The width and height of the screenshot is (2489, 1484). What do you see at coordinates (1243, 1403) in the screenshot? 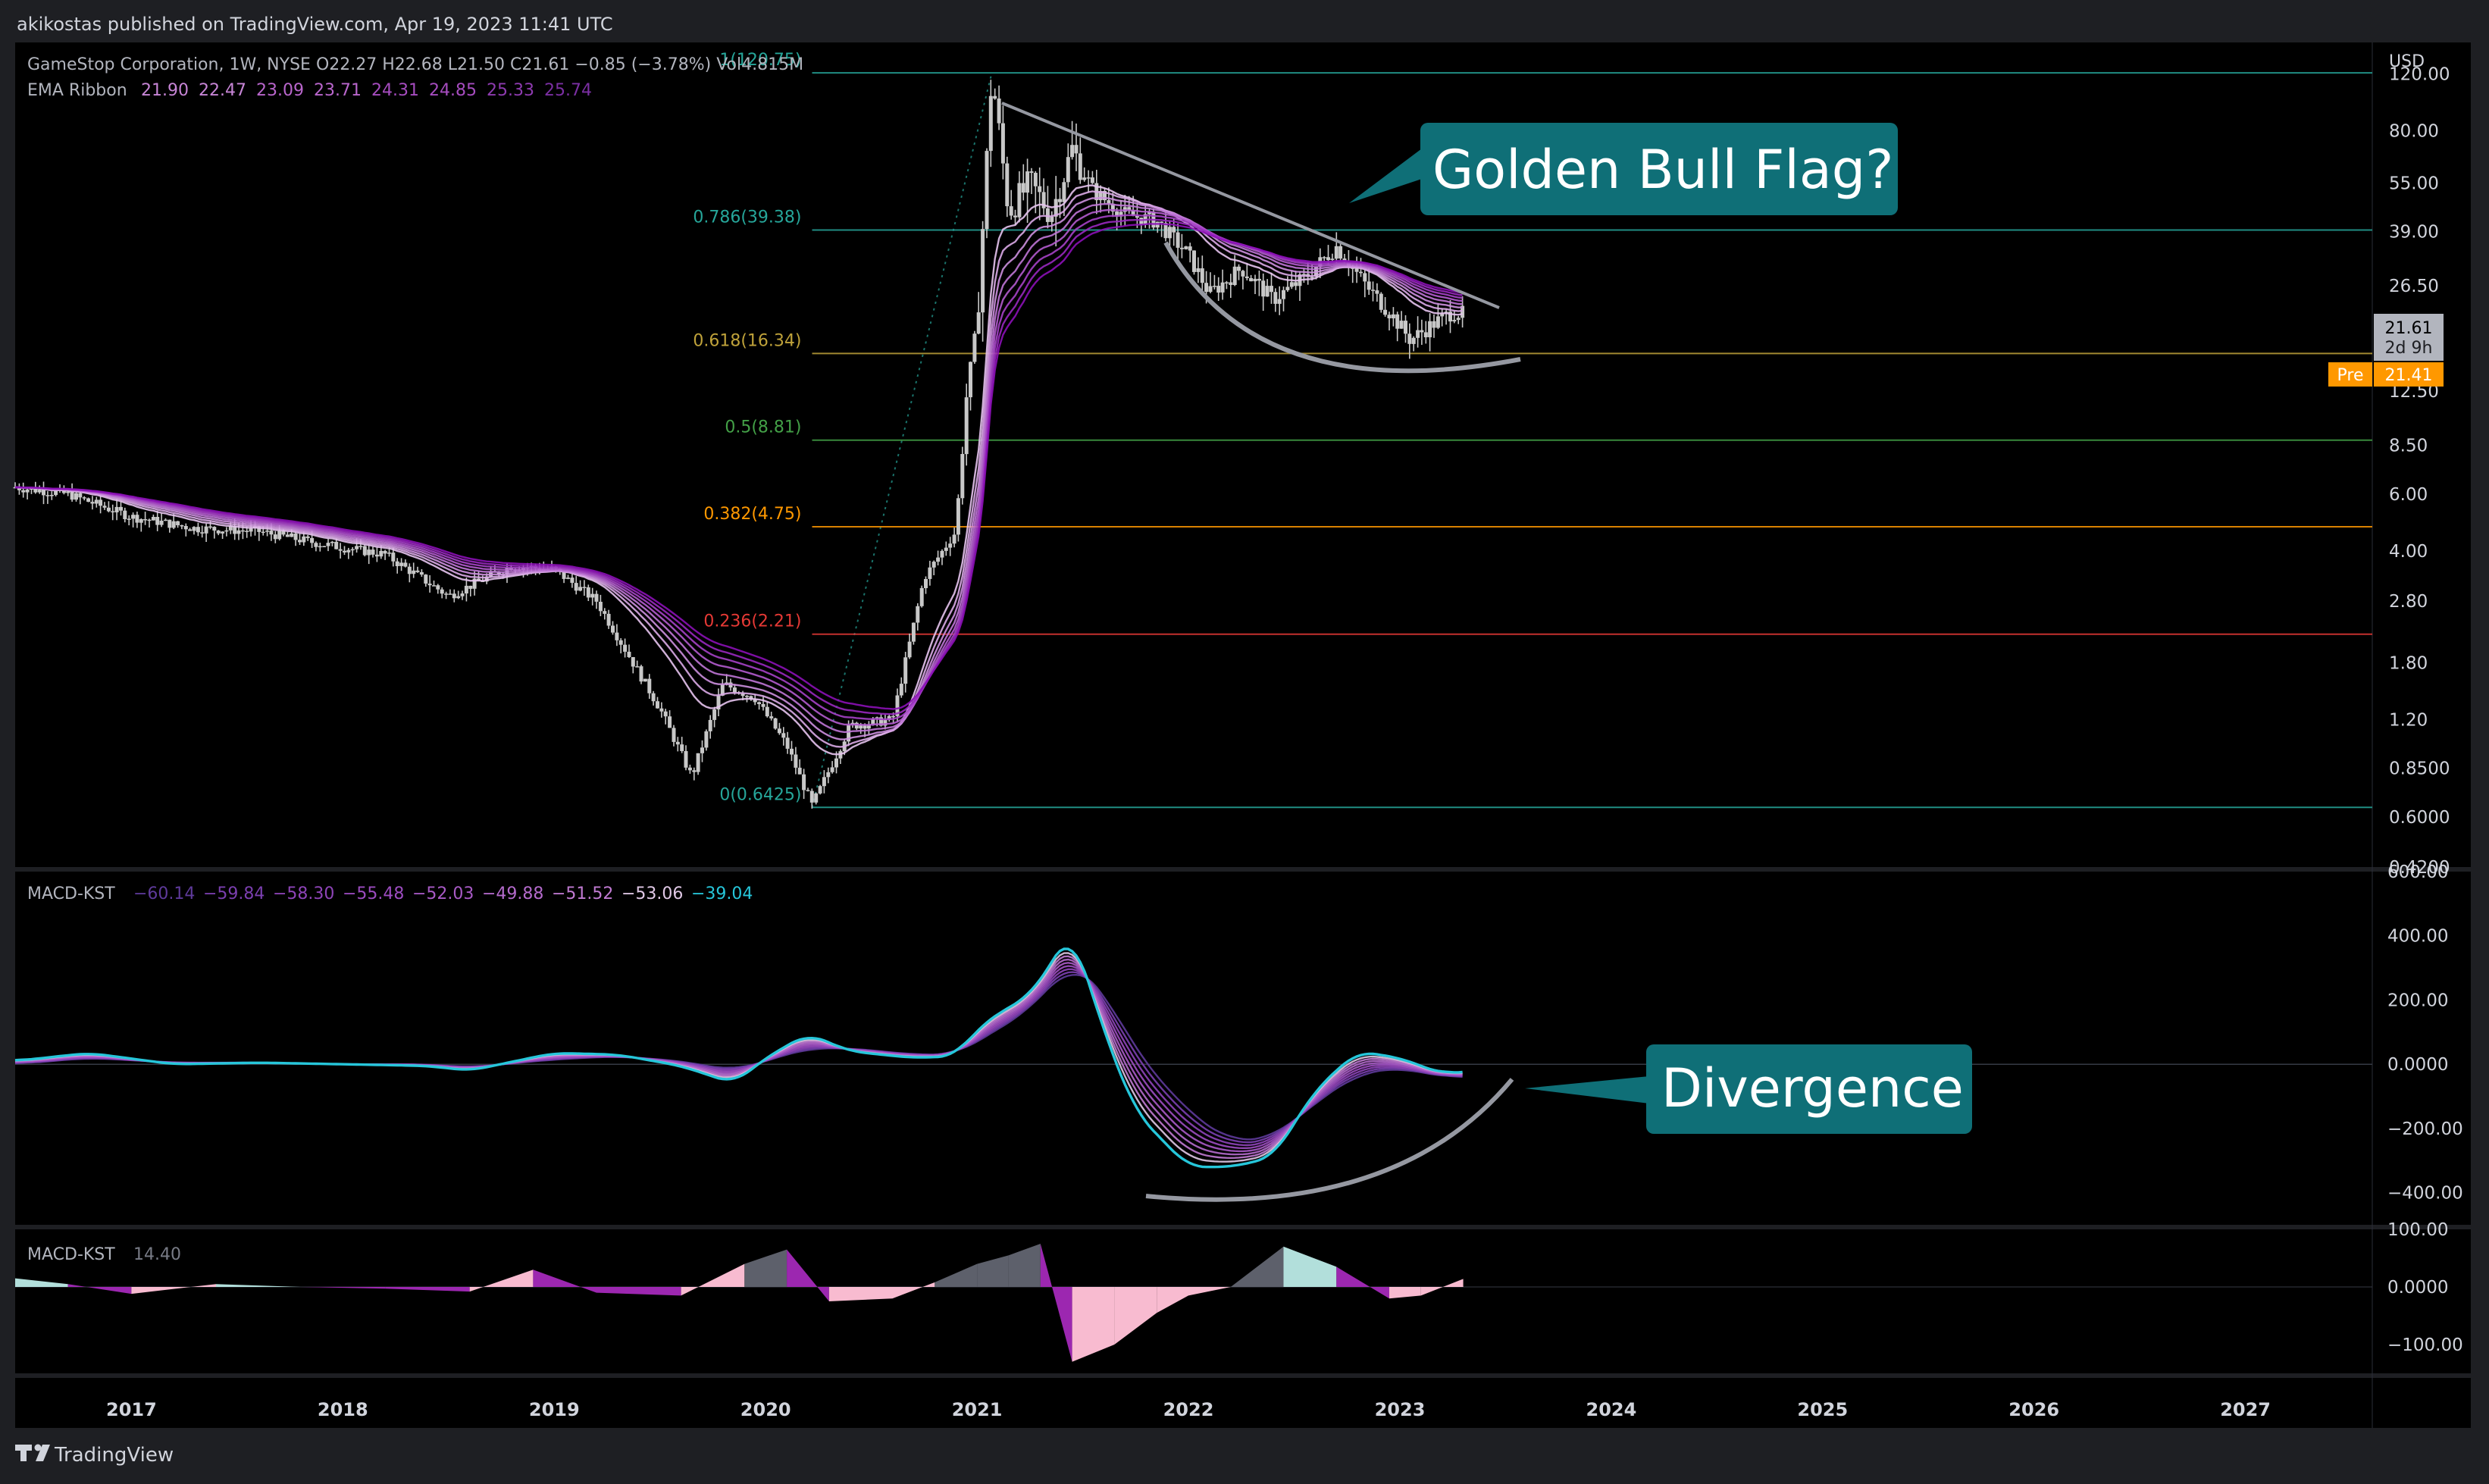
I see `time-axis-pane` at bounding box center [1243, 1403].